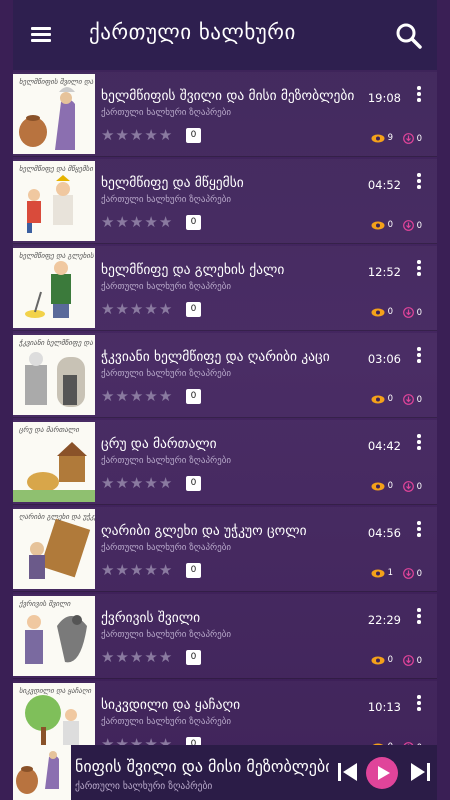  I want to click on skip-previous-icon, so click(348, 772).